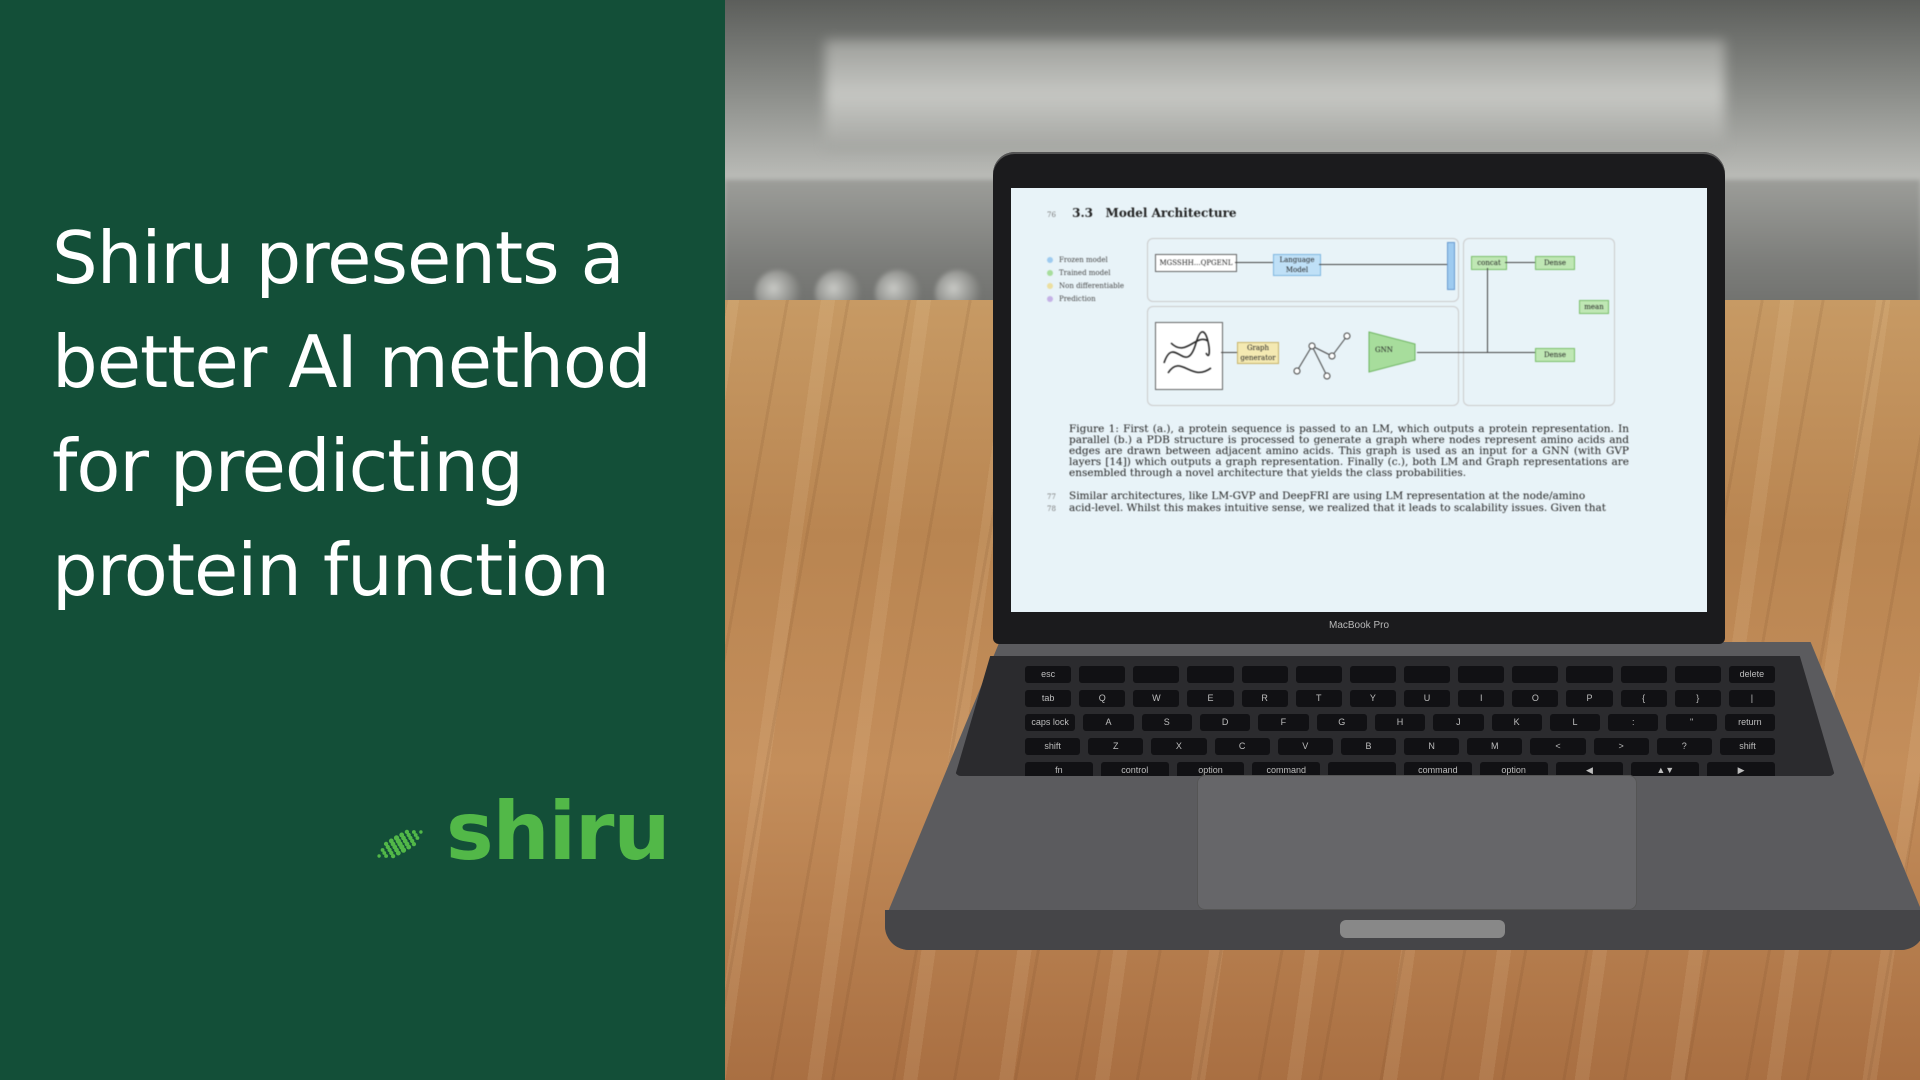 The image size is (1920, 1080). Describe the element at coordinates (1048, 674) in the screenshot. I see `keyboard-key: esc` at that location.